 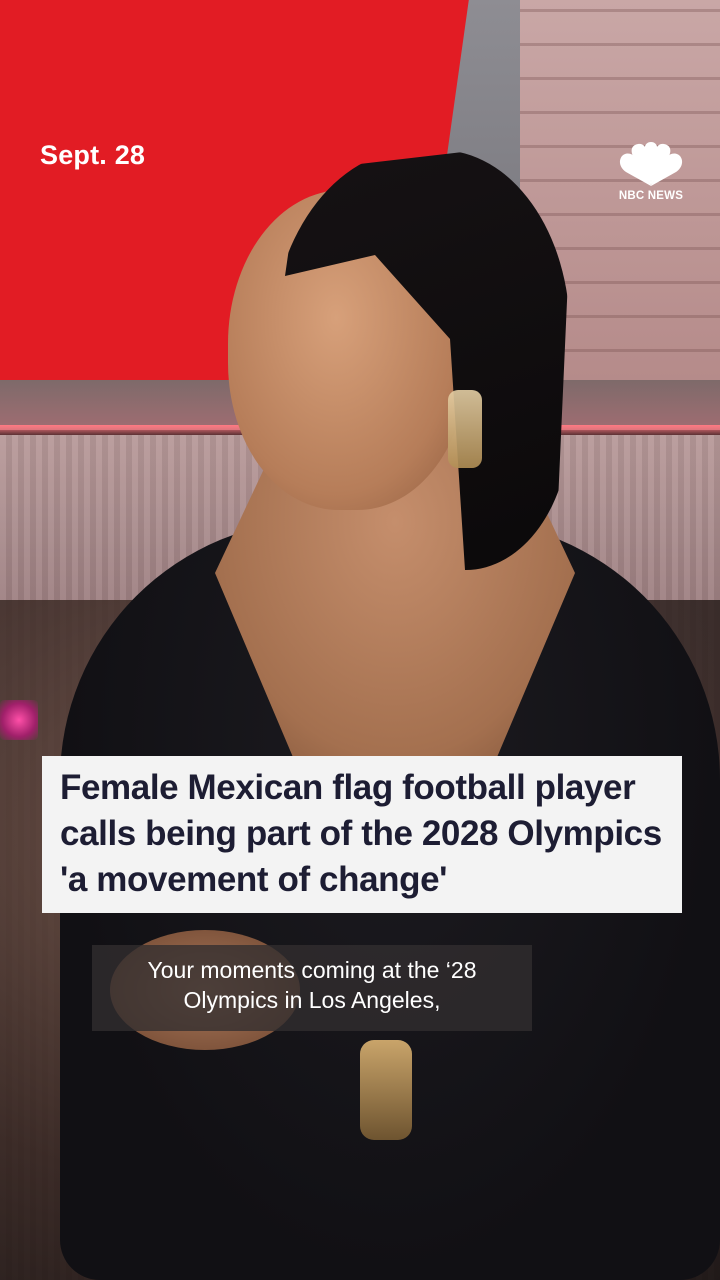 What do you see at coordinates (93, 155) in the screenshot?
I see `date-label: Sept. 28` at bounding box center [93, 155].